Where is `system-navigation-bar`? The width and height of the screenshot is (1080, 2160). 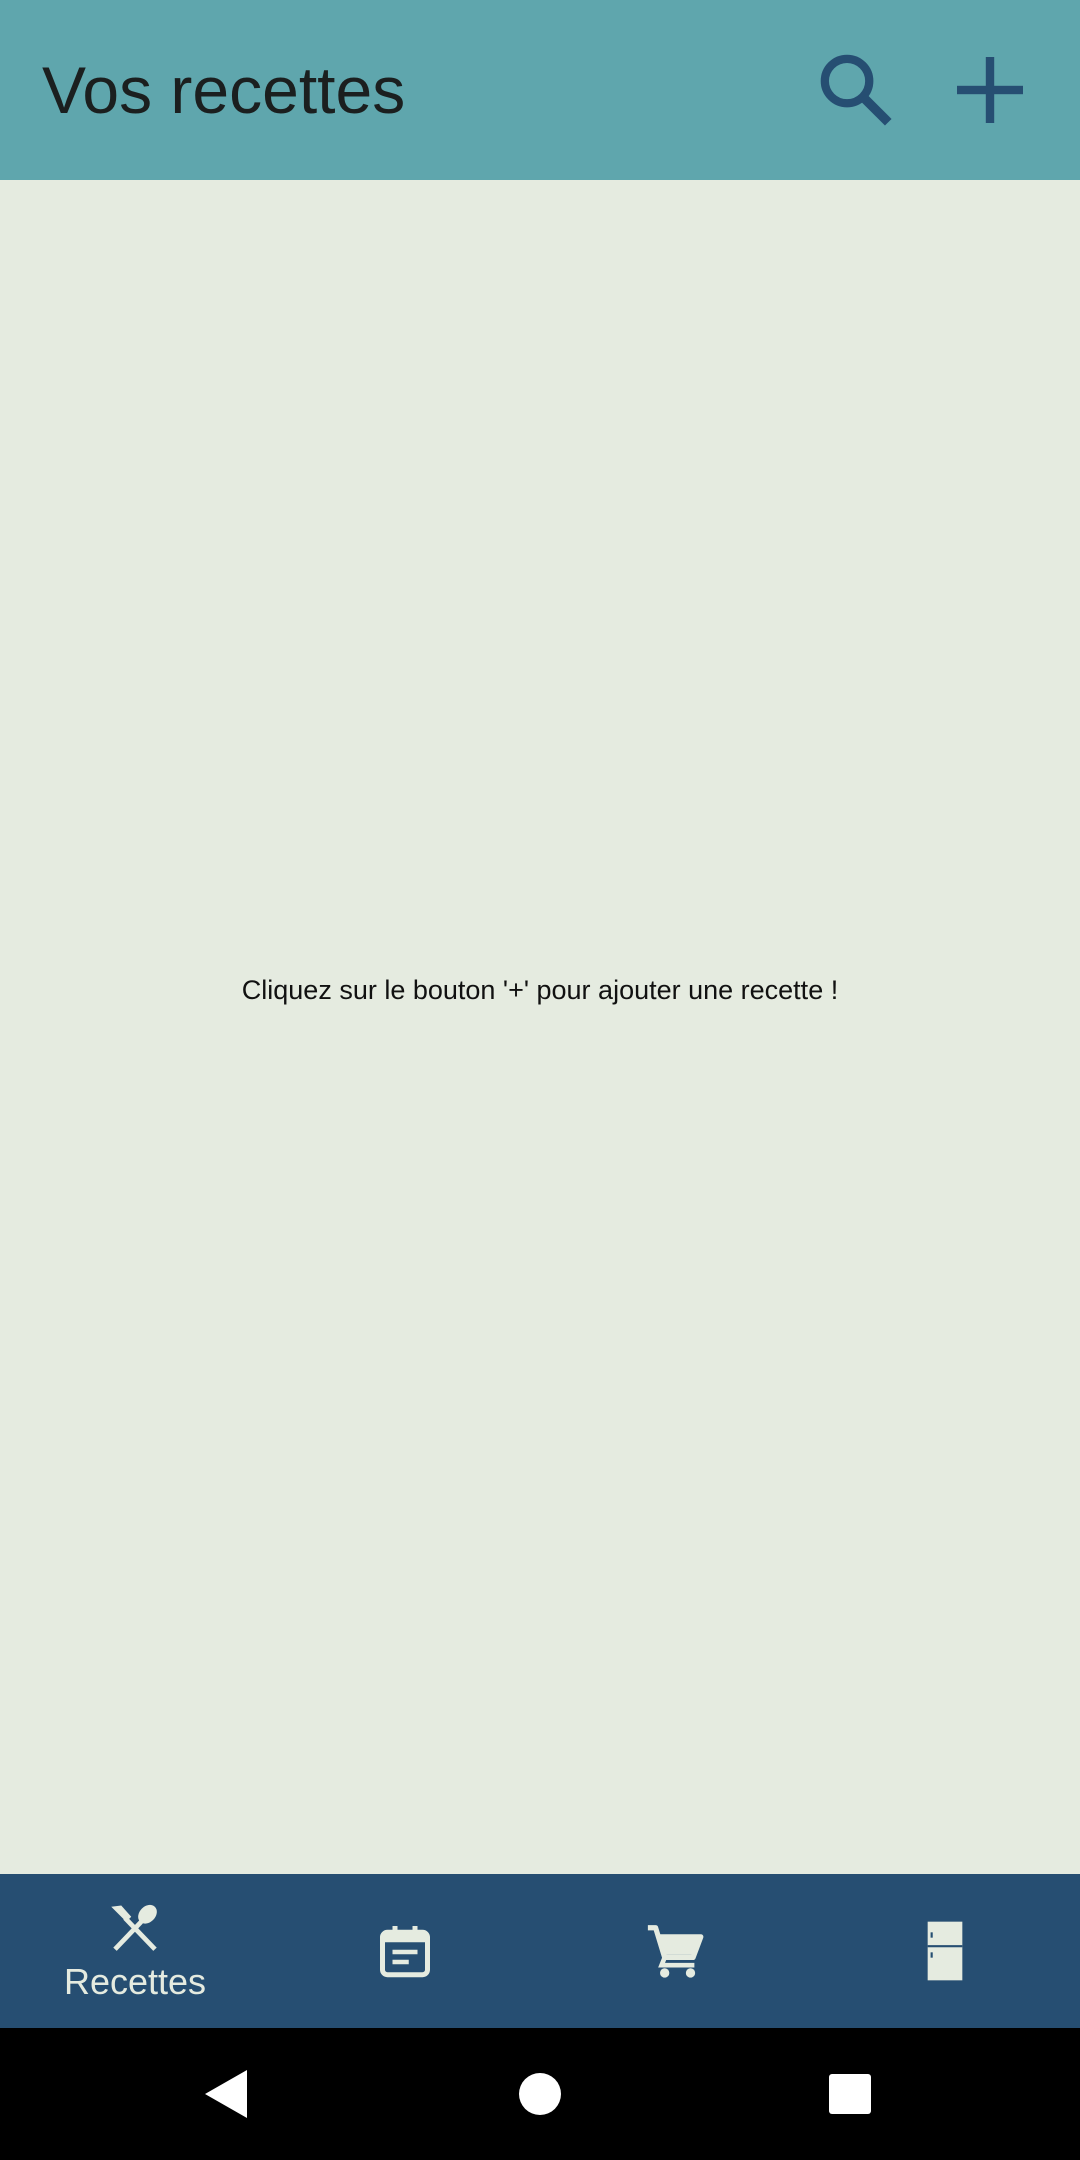 system-navigation-bar is located at coordinates (540, 2094).